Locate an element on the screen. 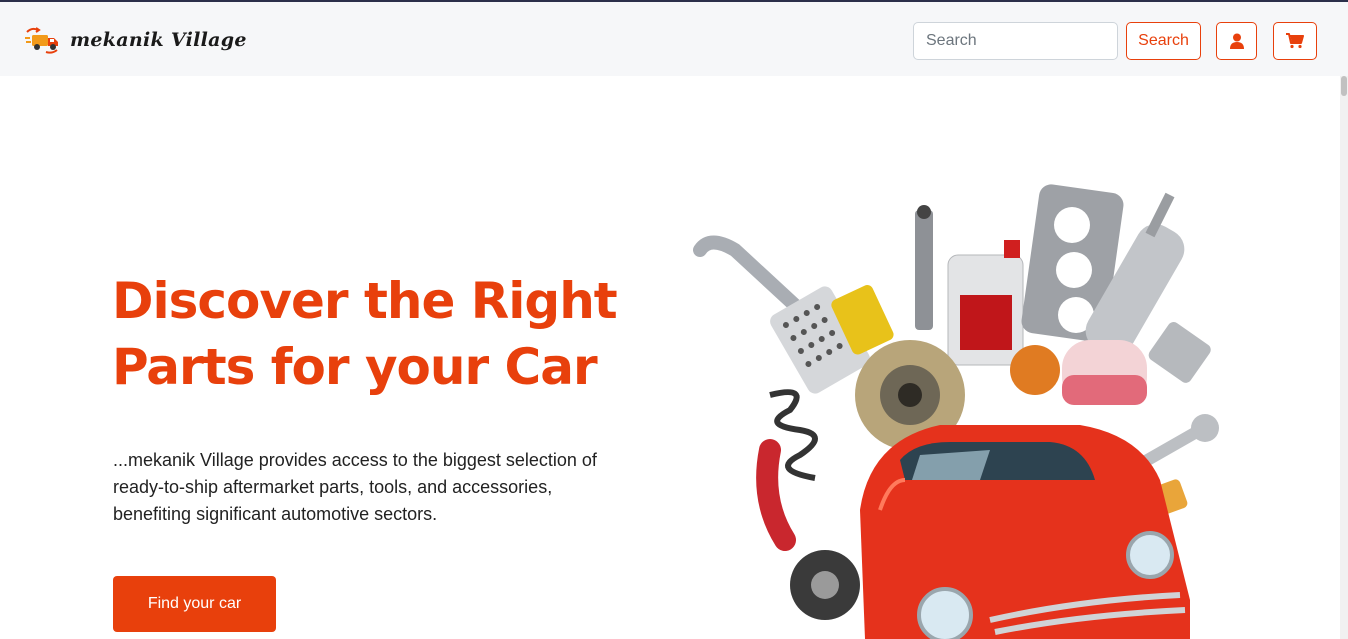 This screenshot has height=639, width=1348. delivery-truck-icon is located at coordinates (41, 40).